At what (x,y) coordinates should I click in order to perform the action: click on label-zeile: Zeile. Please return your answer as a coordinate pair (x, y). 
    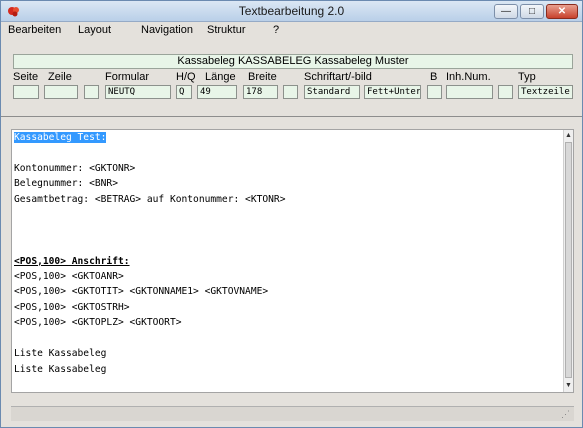
    Looking at the image, I should click on (60, 77).